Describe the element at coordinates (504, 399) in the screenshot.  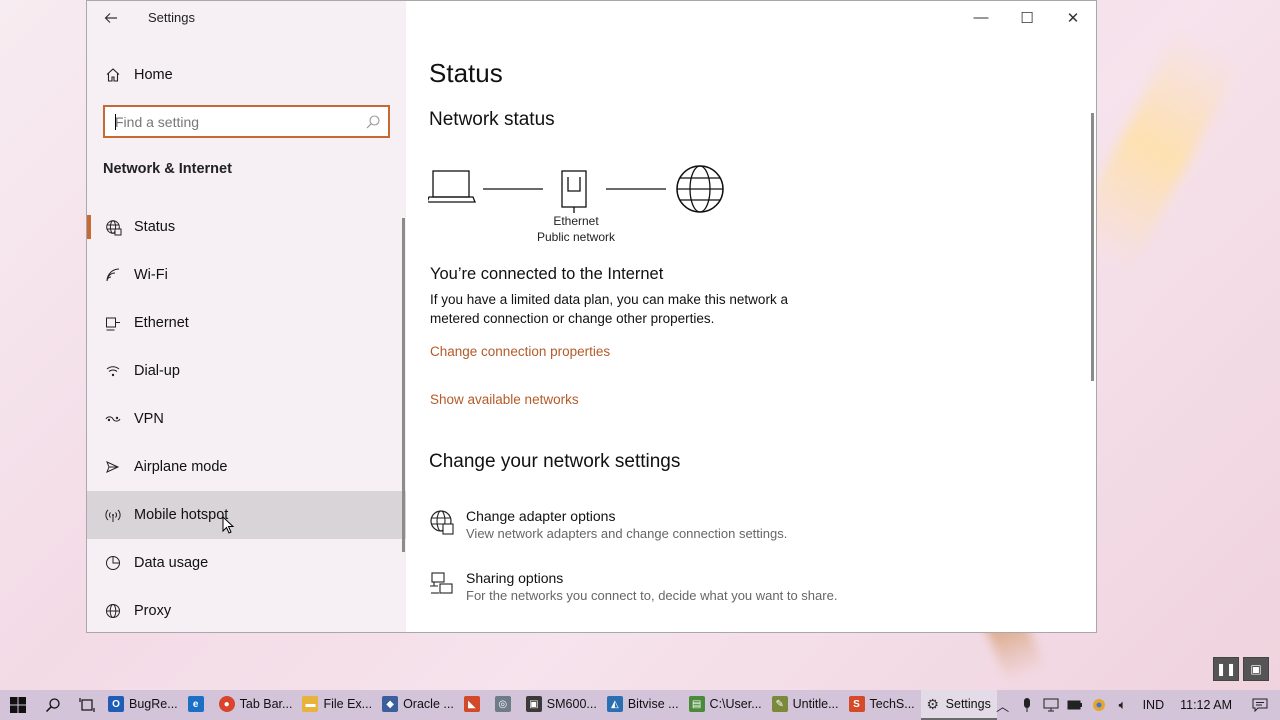
I see `show-available-networks-link: Show available networks` at that location.